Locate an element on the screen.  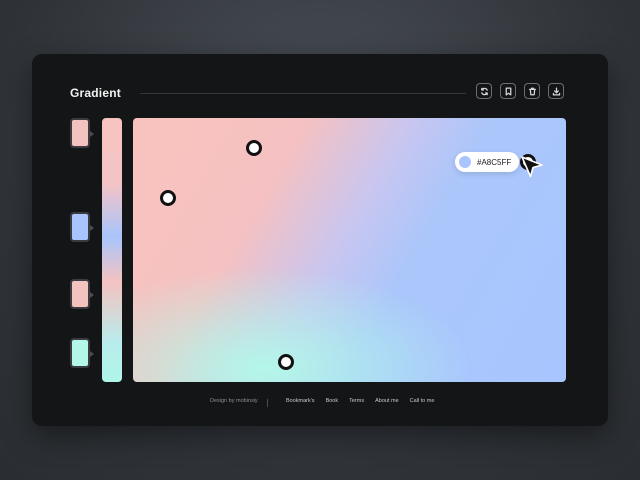
bookmark-button is located at coordinates (508, 91).